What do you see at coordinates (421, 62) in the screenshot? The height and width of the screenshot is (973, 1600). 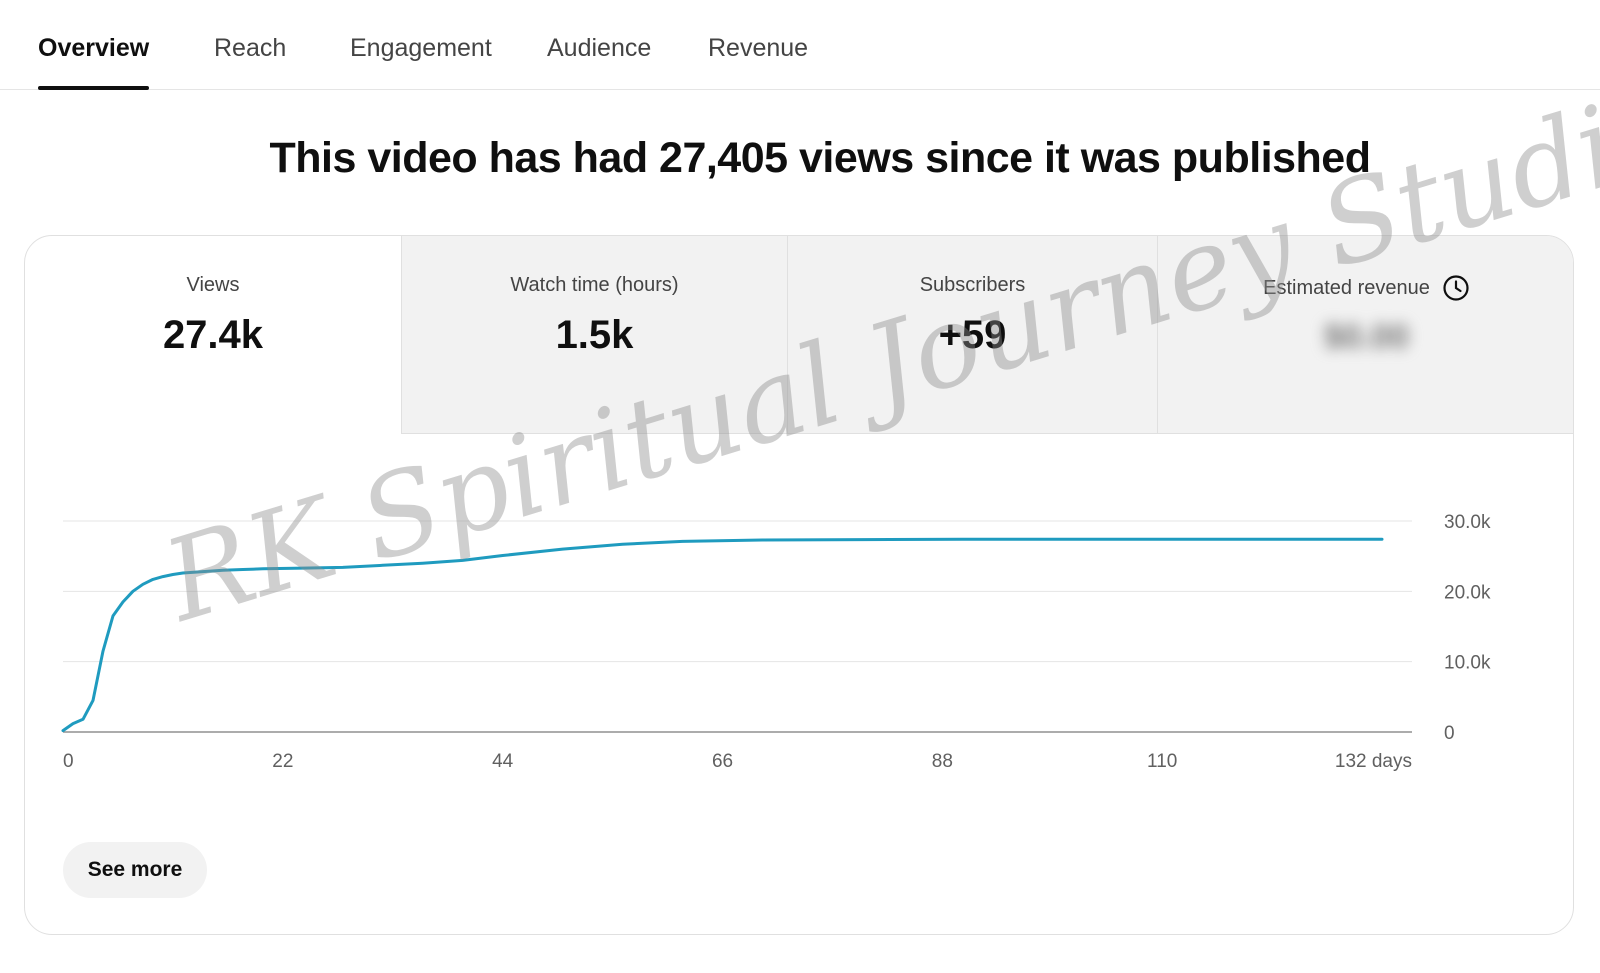 I see `tab-engagement: Engagement` at bounding box center [421, 62].